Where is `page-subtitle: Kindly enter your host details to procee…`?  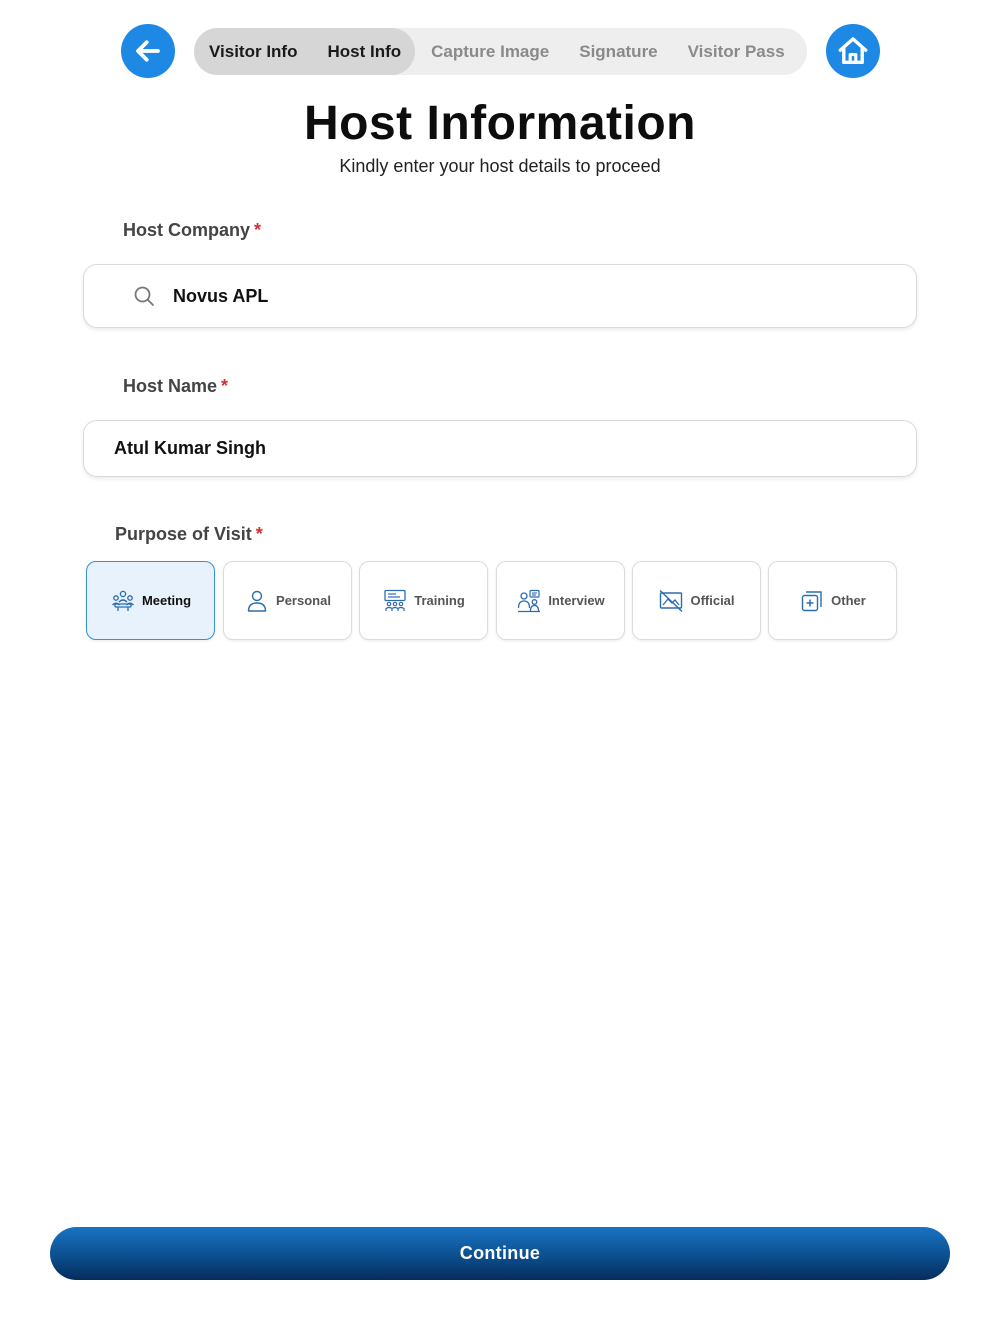
page-subtitle: Kindly enter your host details to procee… is located at coordinates (500, 166).